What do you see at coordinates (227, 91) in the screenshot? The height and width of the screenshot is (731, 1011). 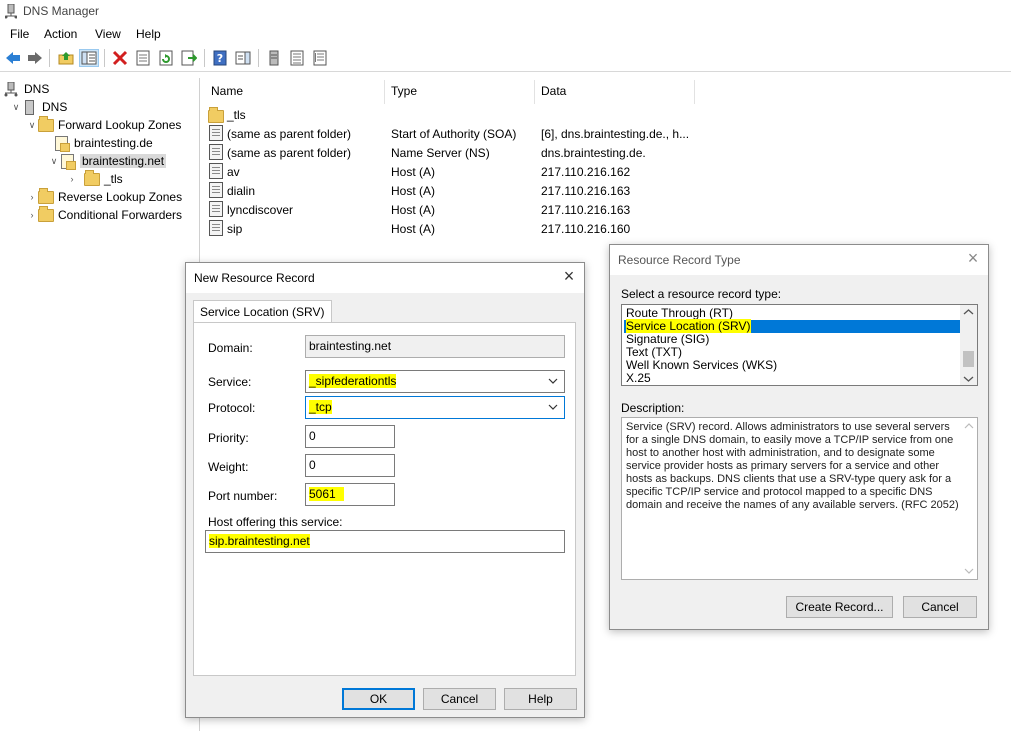 I see `column-header-name: Name` at bounding box center [227, 91].